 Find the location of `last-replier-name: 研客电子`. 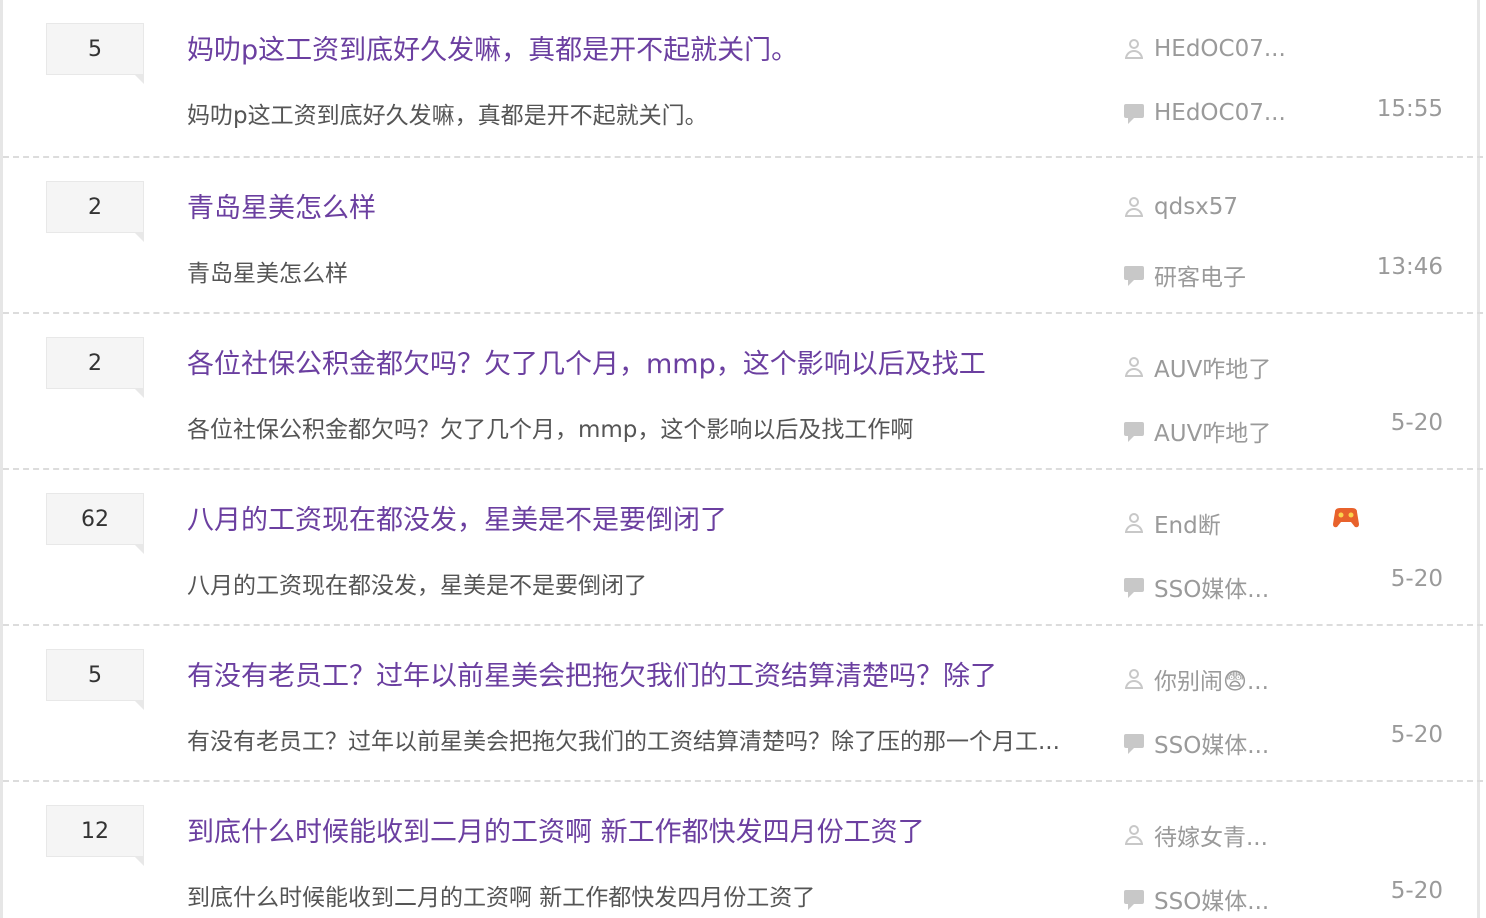

last-replier-name: 研客电子 is located at coordinates (1200, 275).